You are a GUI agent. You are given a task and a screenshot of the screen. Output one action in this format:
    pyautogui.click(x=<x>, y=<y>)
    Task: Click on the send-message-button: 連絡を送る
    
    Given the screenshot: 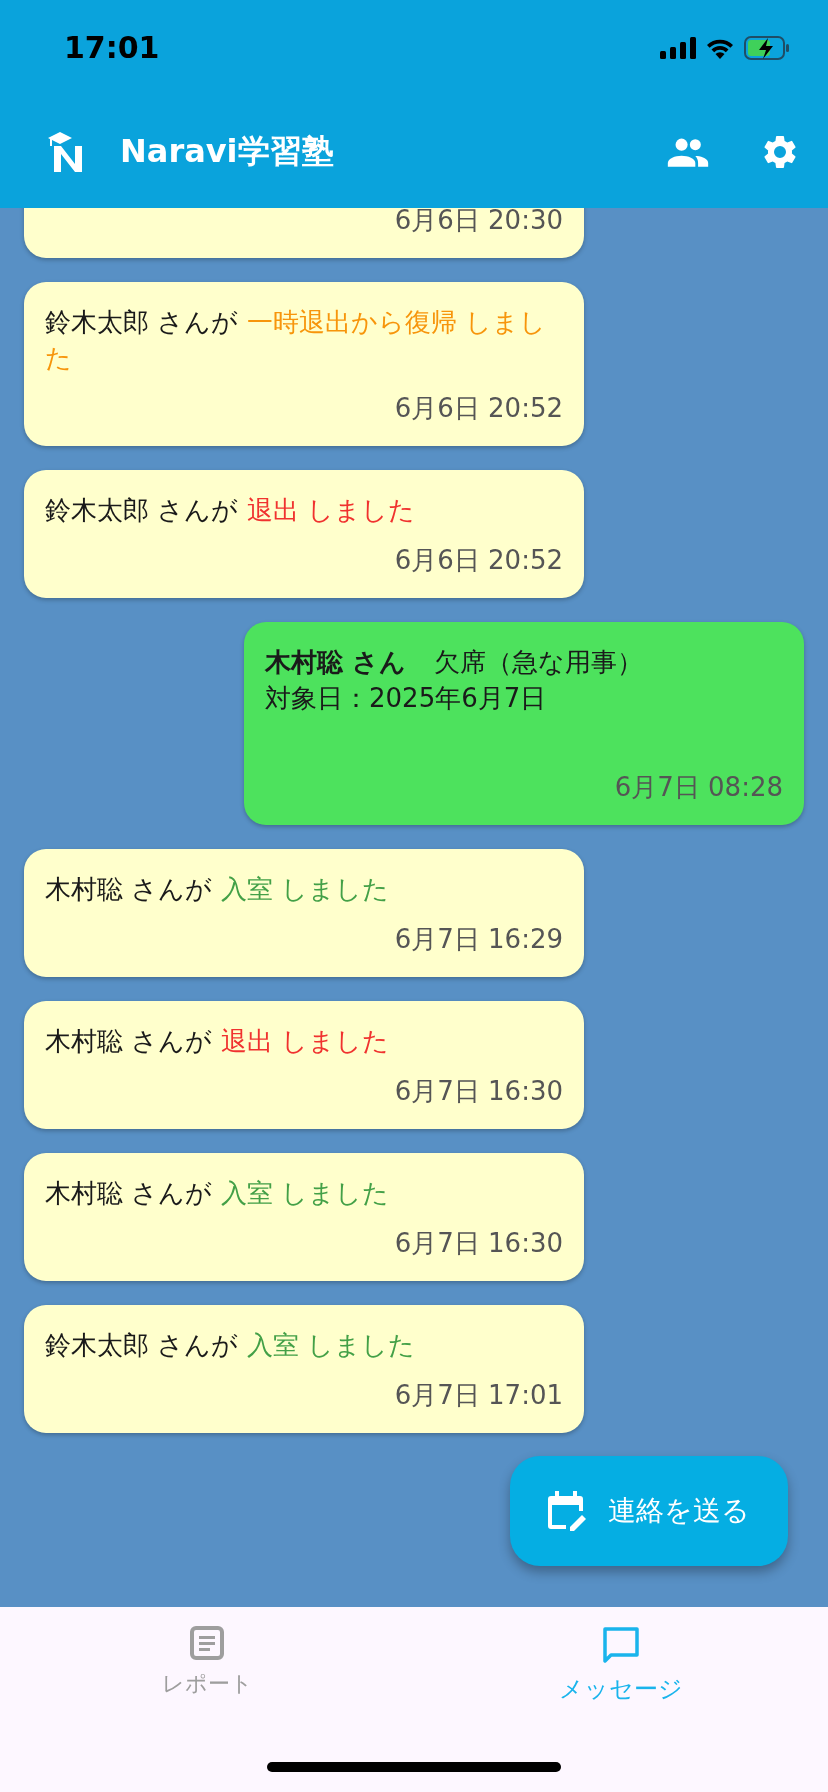 What is the action you would take?
    pyautogui.click(x=649, y=1511)
    